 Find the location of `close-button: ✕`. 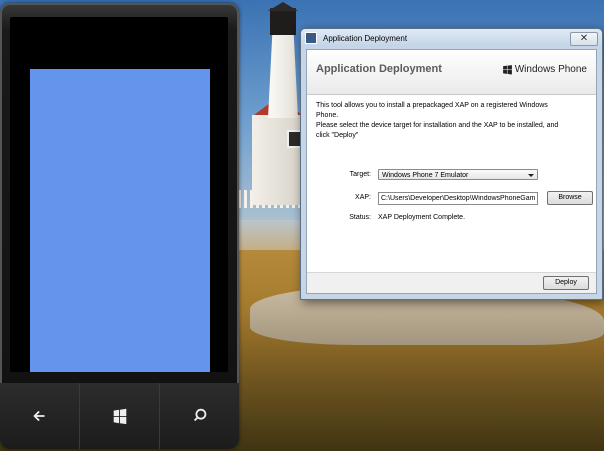

close-button: ✕ is located at coordinates (584, 39).